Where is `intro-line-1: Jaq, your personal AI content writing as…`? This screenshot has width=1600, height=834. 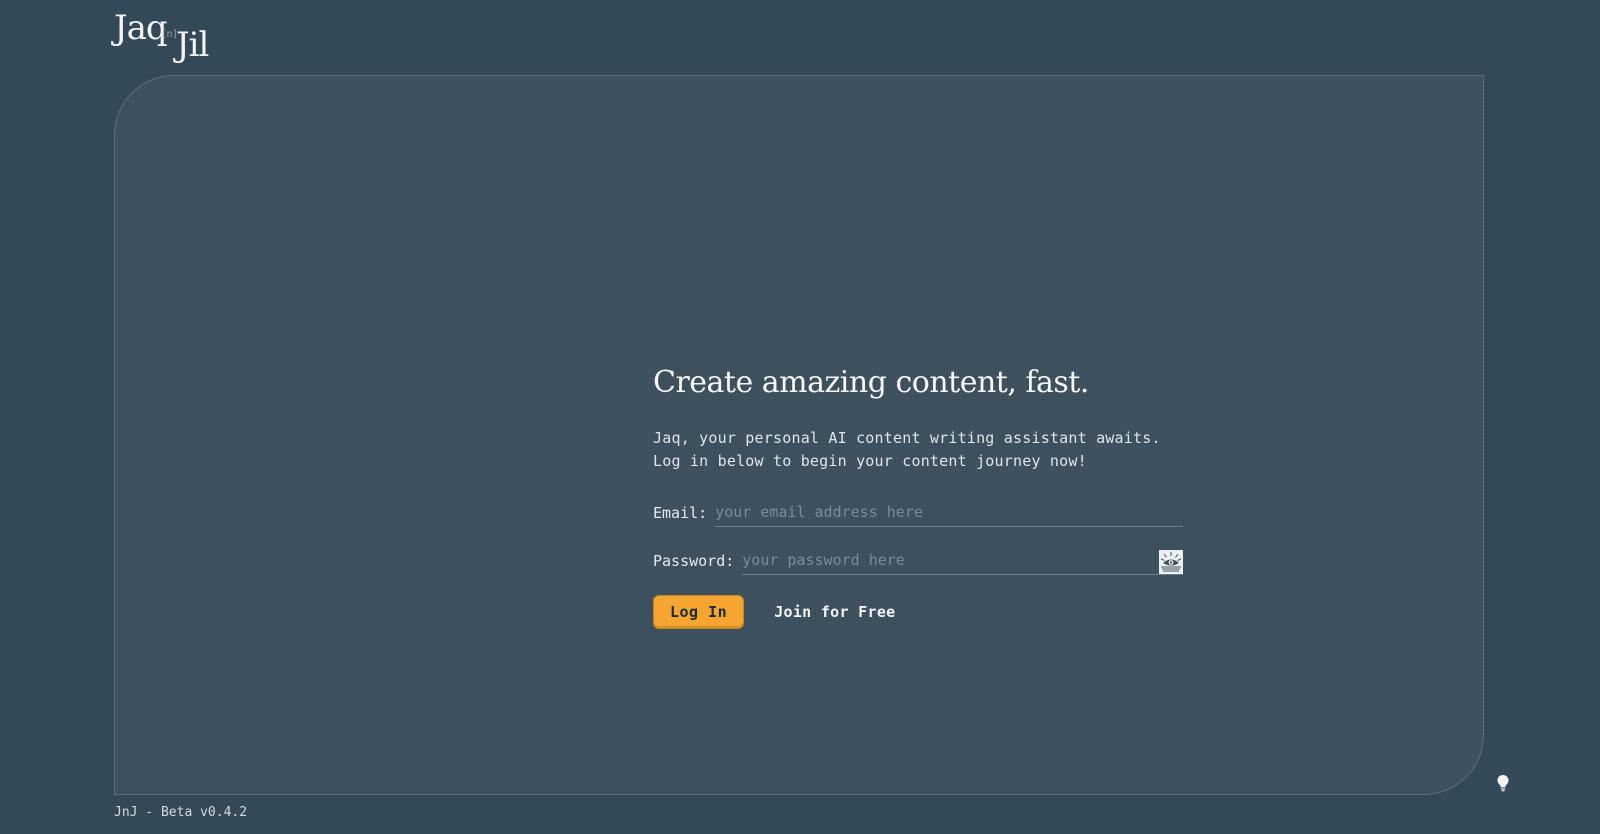 intro-line-1: Jaq, your personal AI content writing as… is located at coordinates (907, 438).